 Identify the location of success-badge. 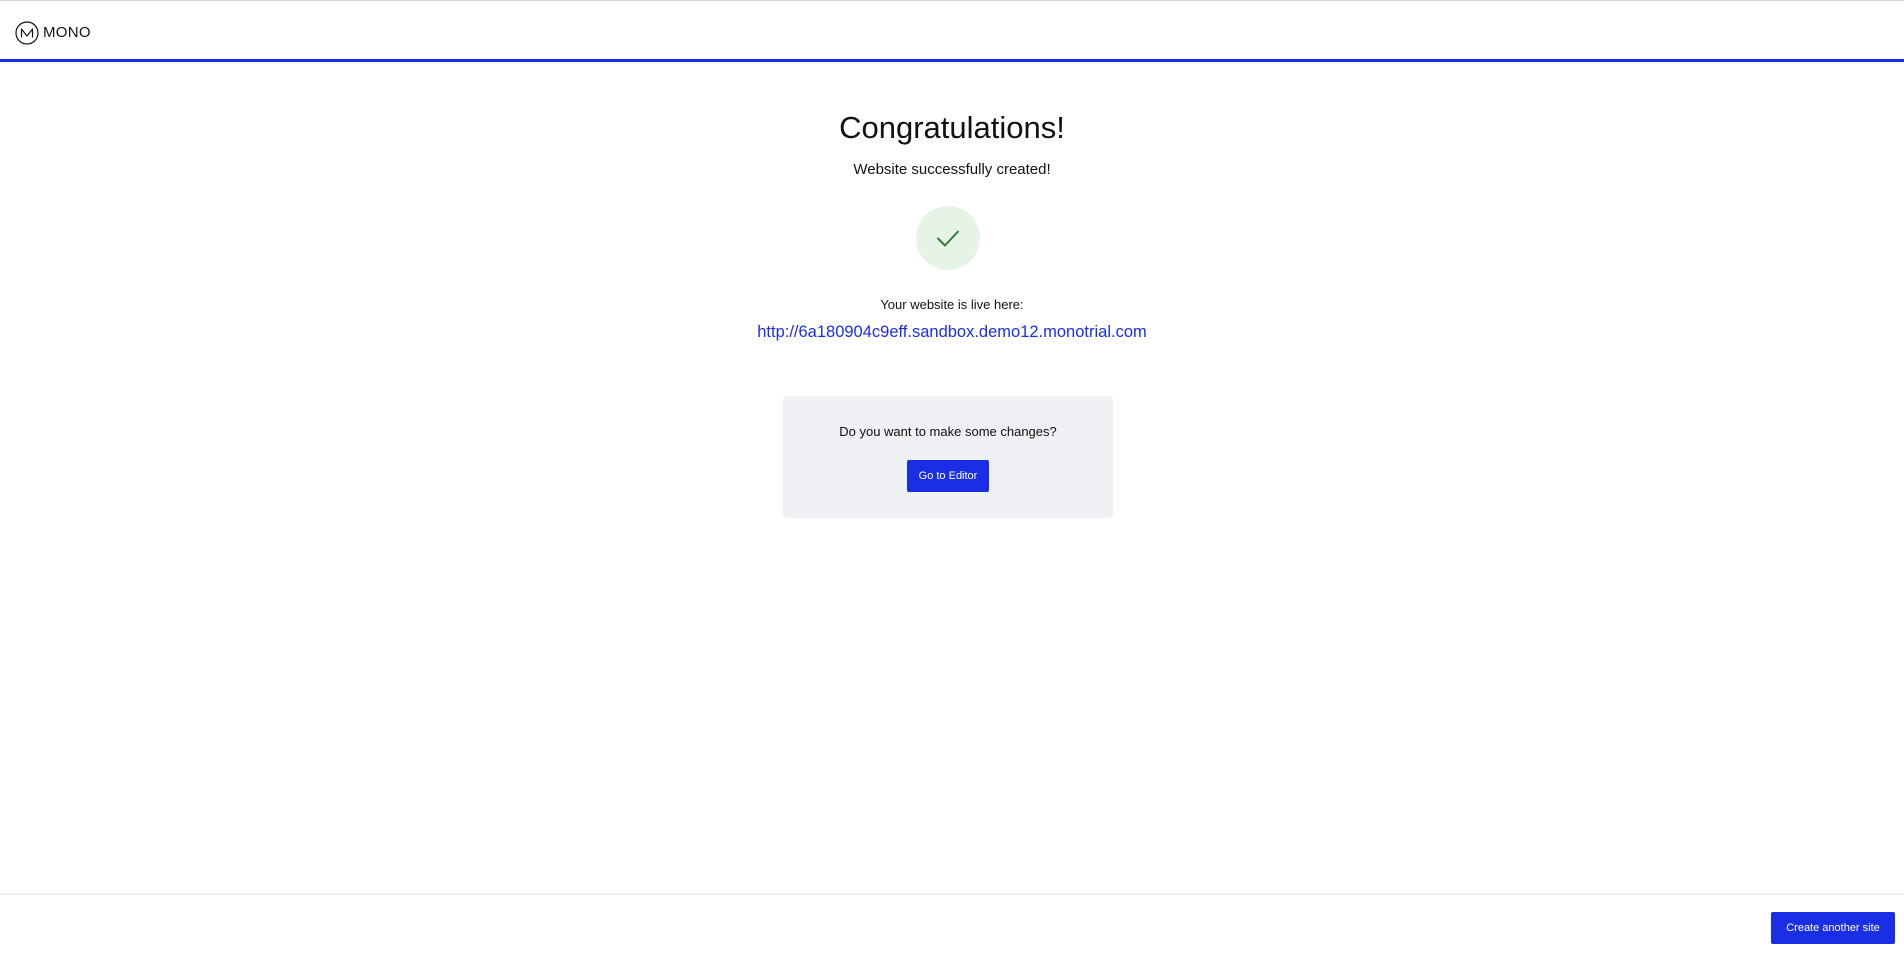
(948, 238).